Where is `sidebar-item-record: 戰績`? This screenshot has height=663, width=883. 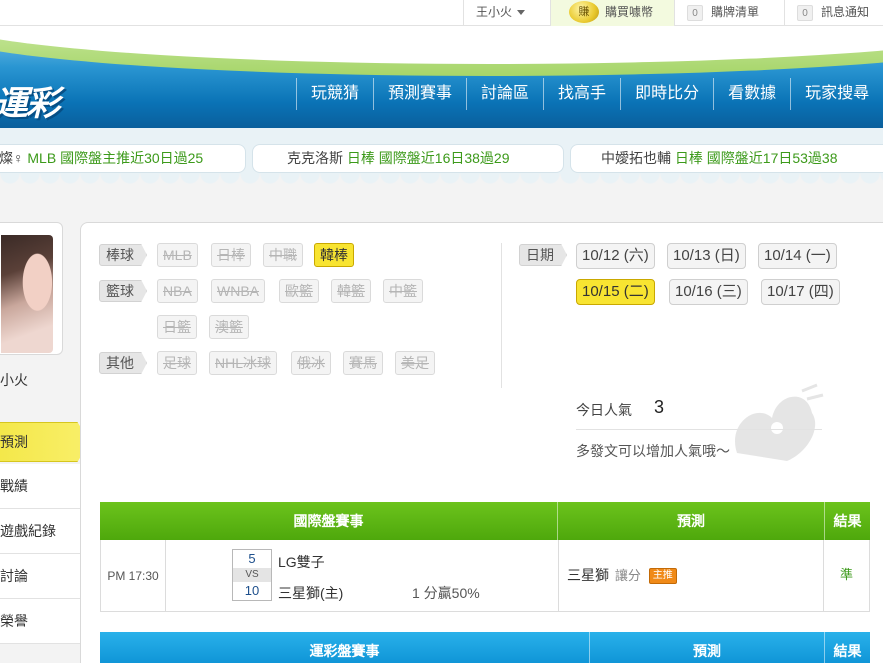 sidebar-item-record: 戰績 is located at coordinates (41, 486).